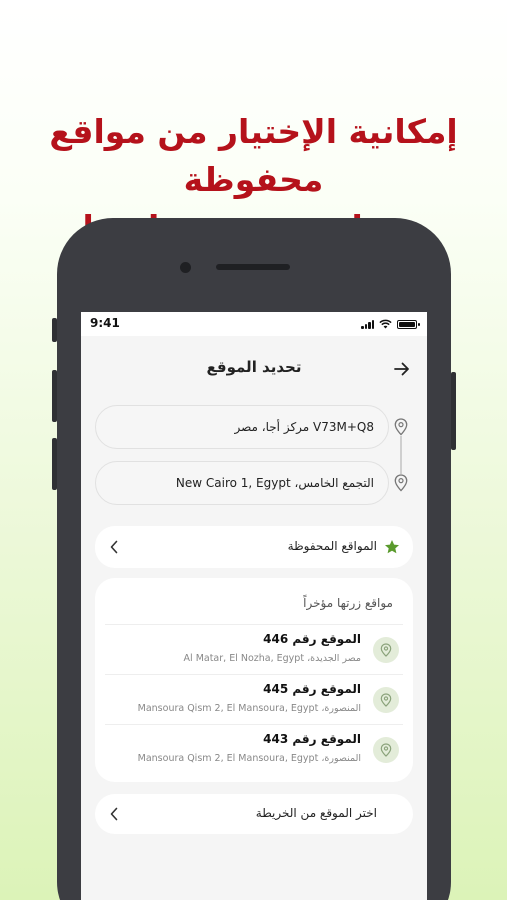 Image resolution: width=507 pixels, height=900 pixels. I want to click on pickup-location-field: V73M+Q8 مركز أجا، مصر, so click(242, 427).